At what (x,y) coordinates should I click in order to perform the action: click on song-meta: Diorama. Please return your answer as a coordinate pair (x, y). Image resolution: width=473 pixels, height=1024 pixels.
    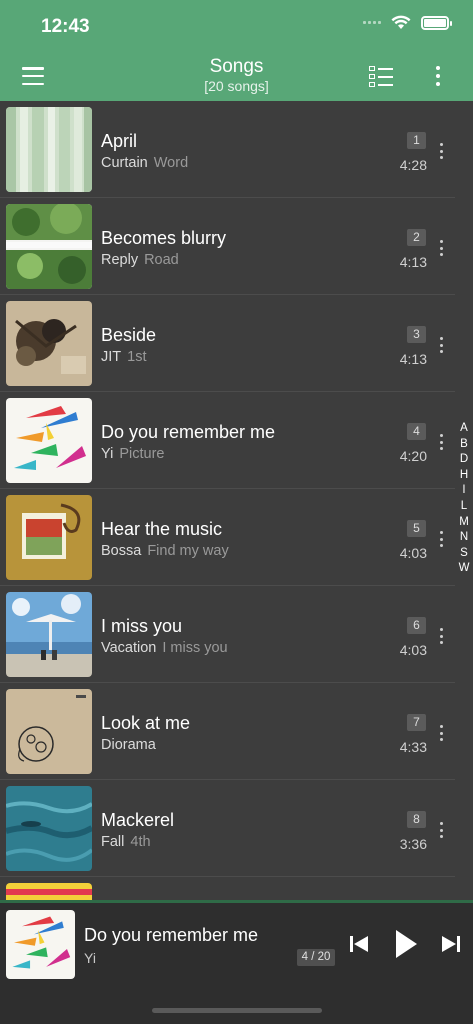
    Looking at the image, I should click on (131, 745).